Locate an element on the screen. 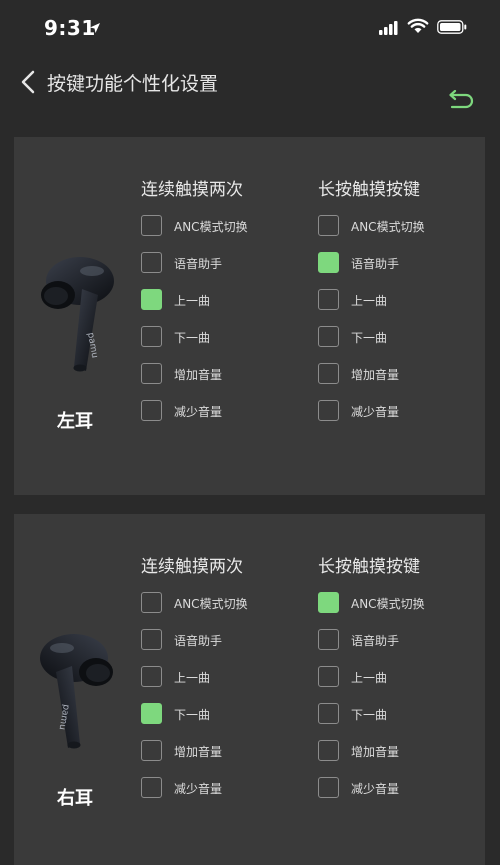  status-bar: 9:31 is located at coordinates (250, 28).